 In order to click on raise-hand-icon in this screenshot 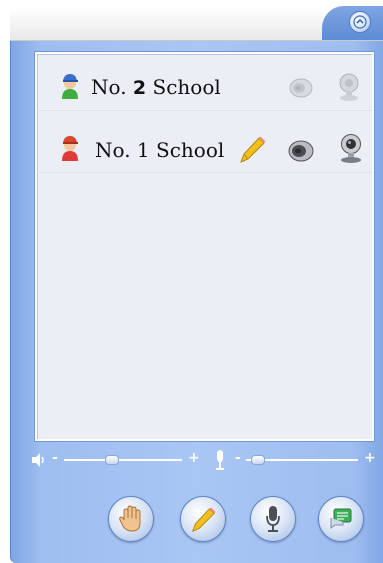, I will do `click(130, 518)`.